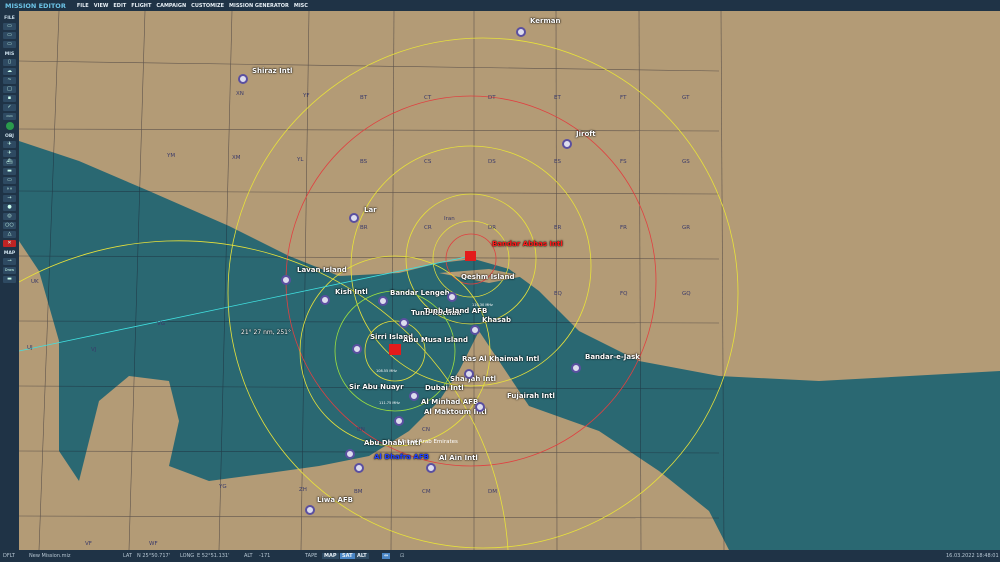 Image resolution: width=1000 pixels, height=562 pixels. I want to click on sat-mode-button: SAT, so click(347, 556).